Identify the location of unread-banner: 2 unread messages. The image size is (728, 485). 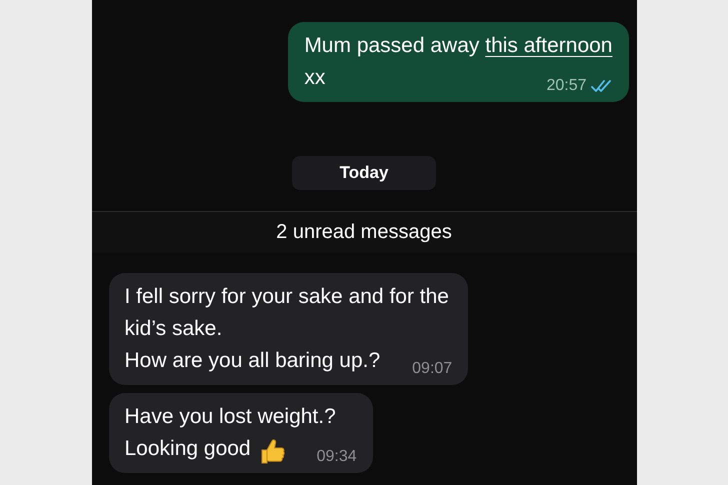
(364, 231).